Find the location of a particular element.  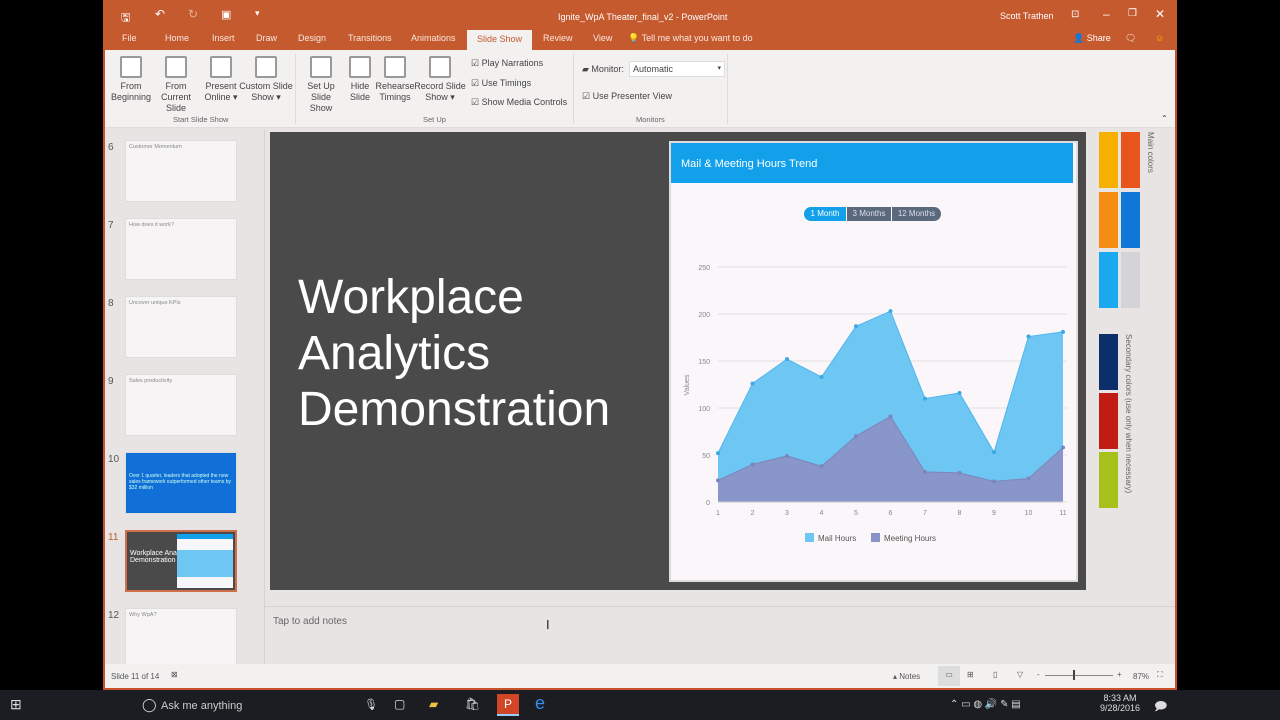

play-narrations-checkbox: ☑ Play Narrations is located at coordinates (507, 63).